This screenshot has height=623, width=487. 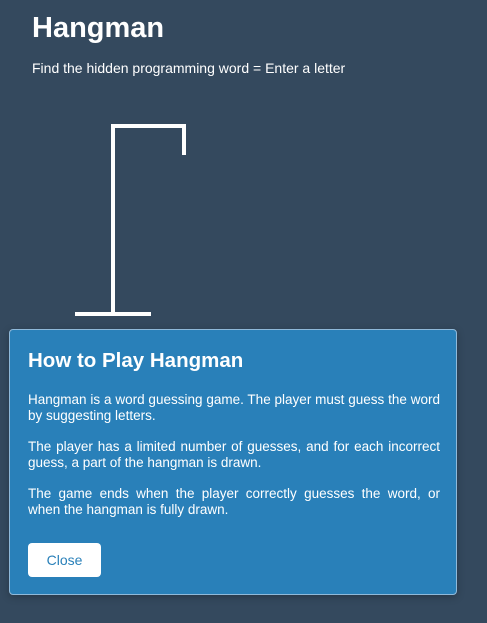 I want to click on modal-title: How to Play Hangman, so click(x=136, y=360).